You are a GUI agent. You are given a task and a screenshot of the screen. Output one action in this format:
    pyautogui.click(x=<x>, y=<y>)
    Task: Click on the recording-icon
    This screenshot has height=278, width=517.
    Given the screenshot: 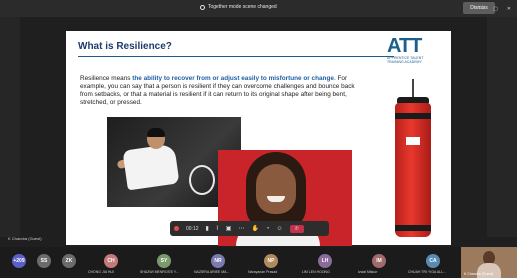 What is the action you would take?
    pyautogui.click(x=176, y=228)
    